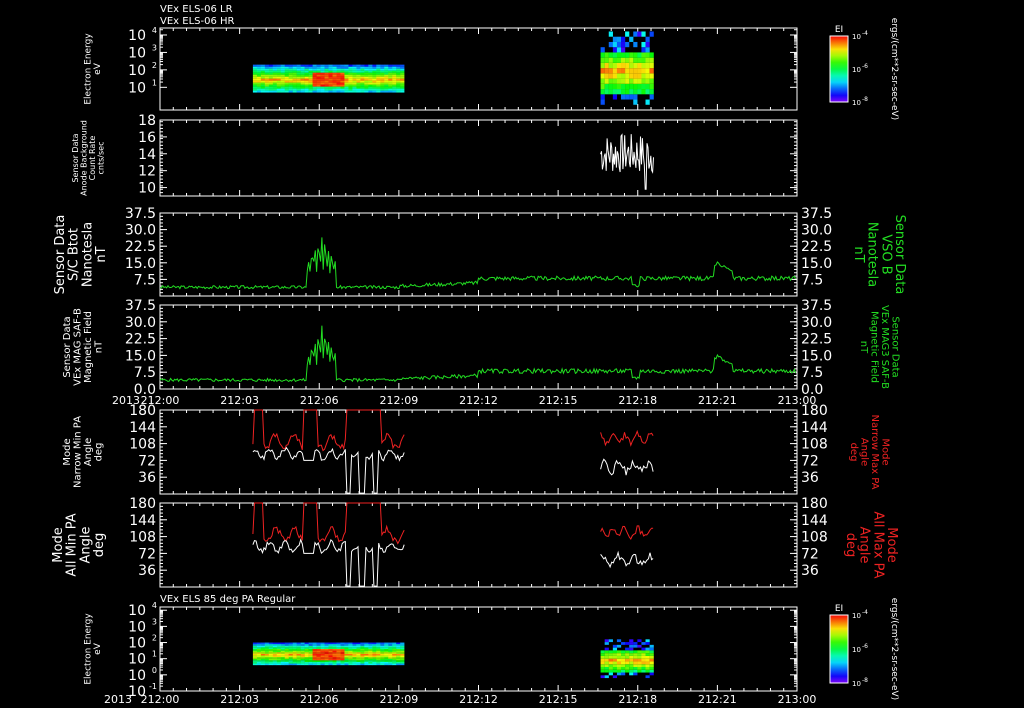 The image size is (1024, 708). Describe the element at coordinates (88, 452) in the screenshot. I see `label-line: Angle` at that location.